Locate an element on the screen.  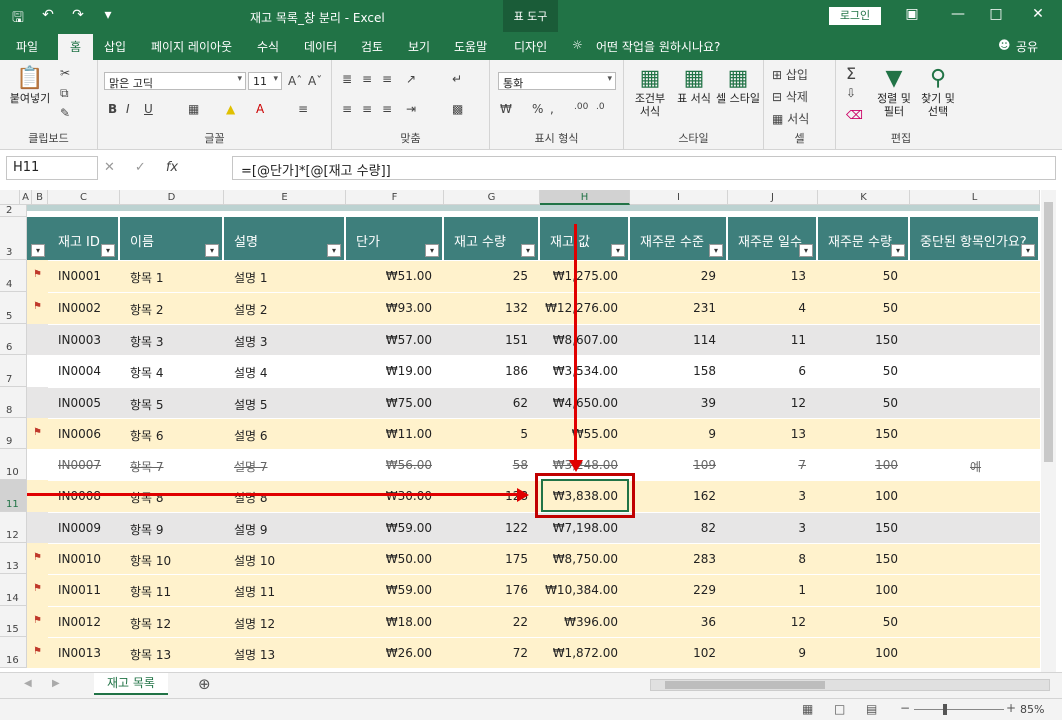
tell-me-search: 어떤 작업을 원하시나요? is located at coordinates (658, 46).